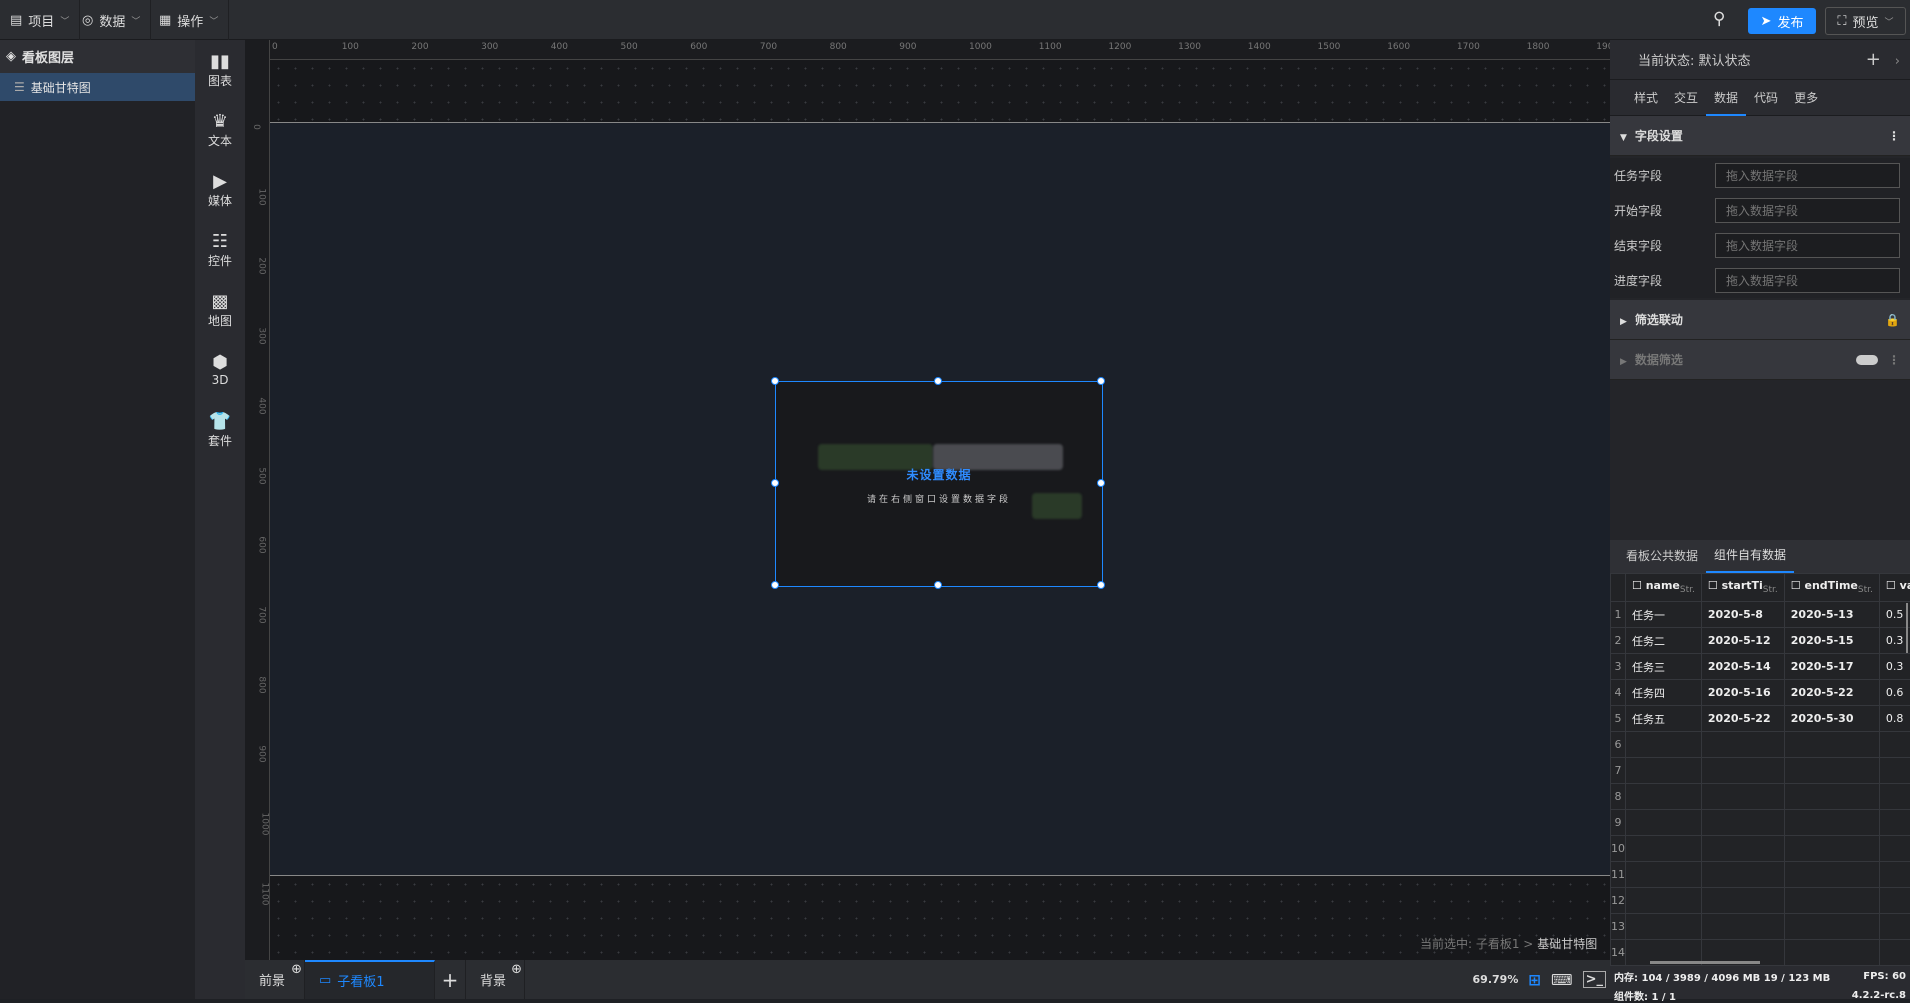 This screenshot has width=1910, height=1003. What do you see at coordinates (1907, 628) in the screenshot?
I see `vertical-scrollbar` at bounding box center [1907, 628].